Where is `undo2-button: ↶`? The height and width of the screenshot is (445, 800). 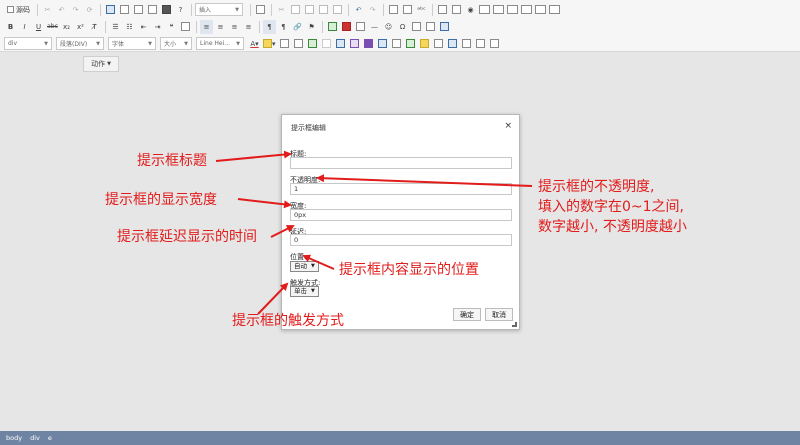 undo2-button: ↶ is located at coordinates (358, 10).